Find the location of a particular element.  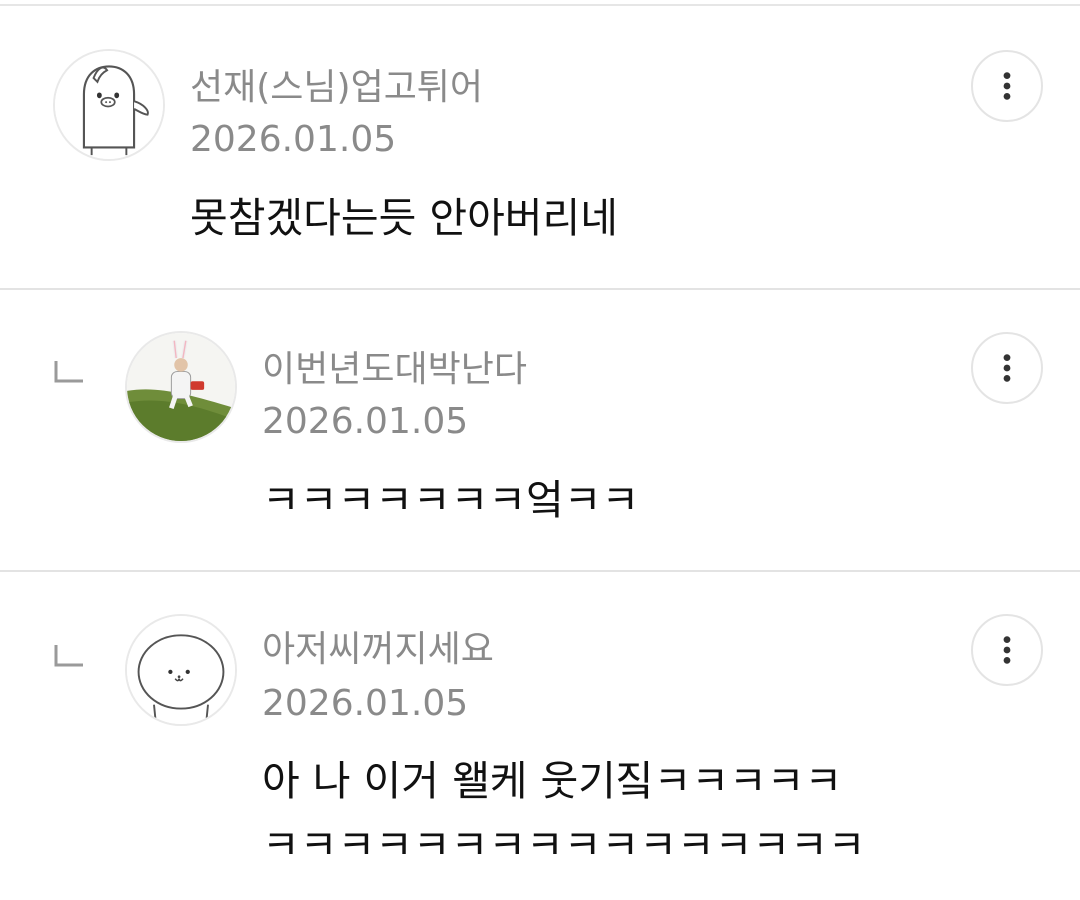

comment-username: 아저씨꺼지세요 is located at coordinates (378, 650).